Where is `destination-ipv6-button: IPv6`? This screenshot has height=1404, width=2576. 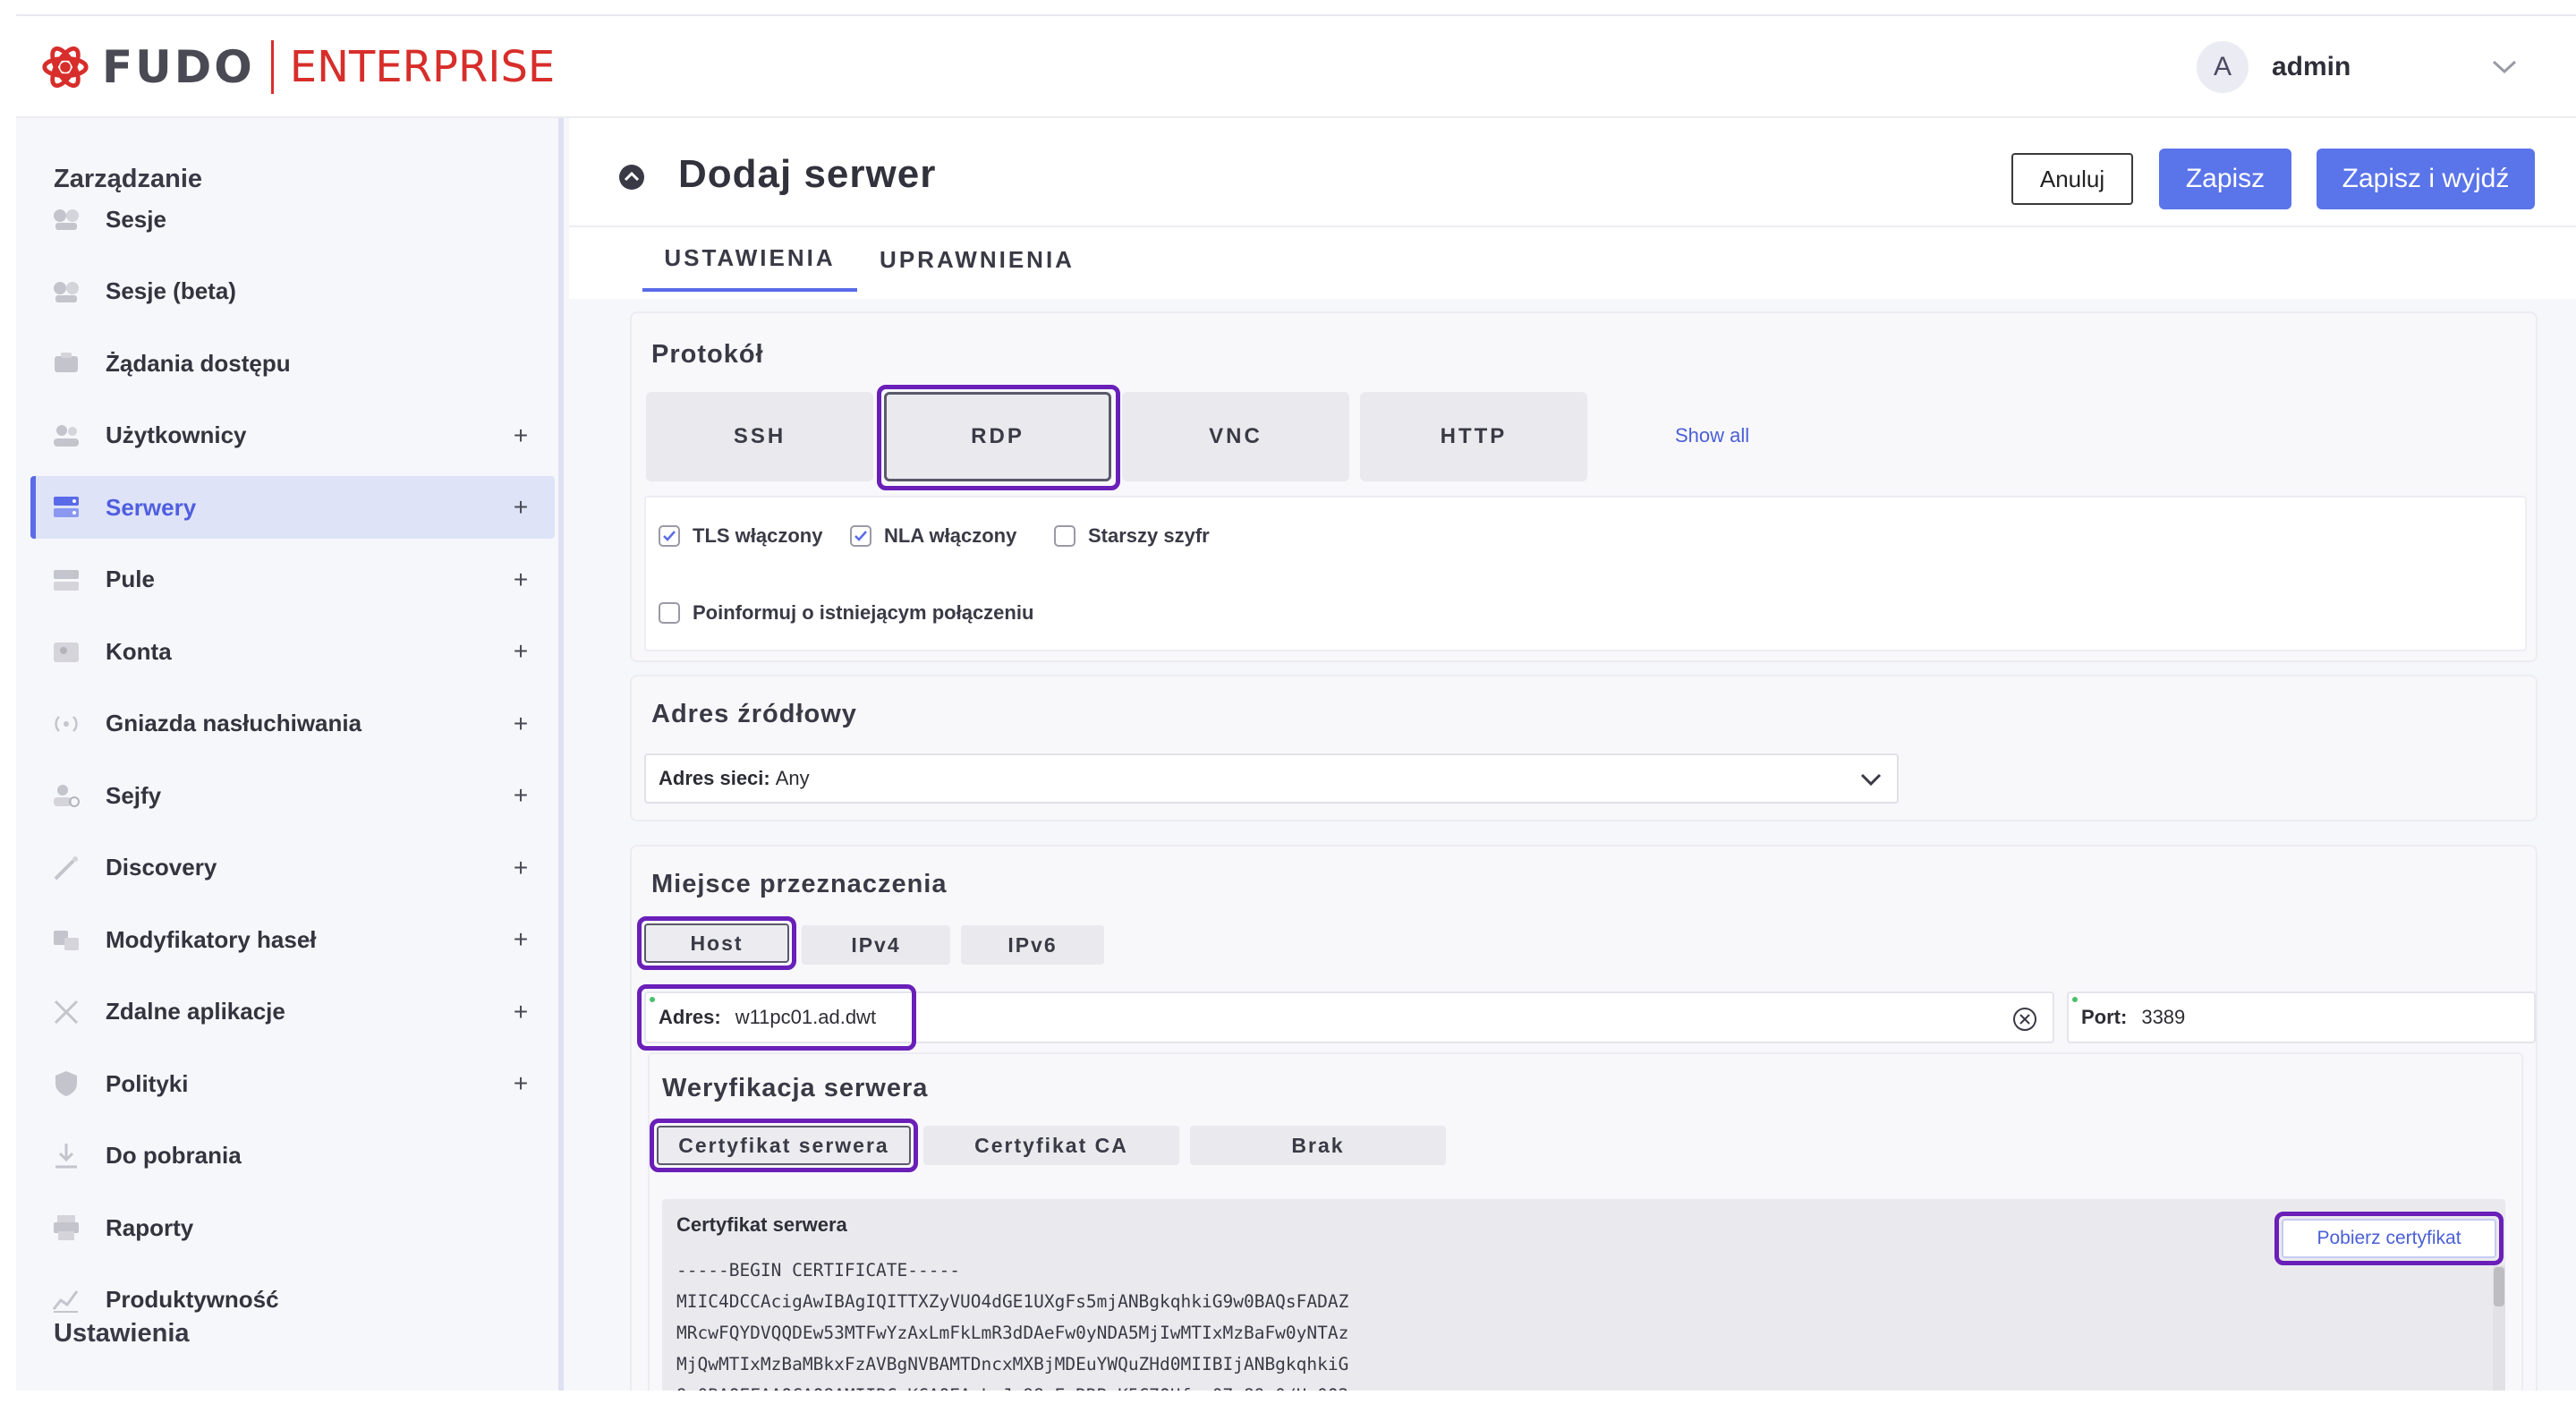 destination-ipv6-button: IPv6 is located at coordinates (1032, 945).